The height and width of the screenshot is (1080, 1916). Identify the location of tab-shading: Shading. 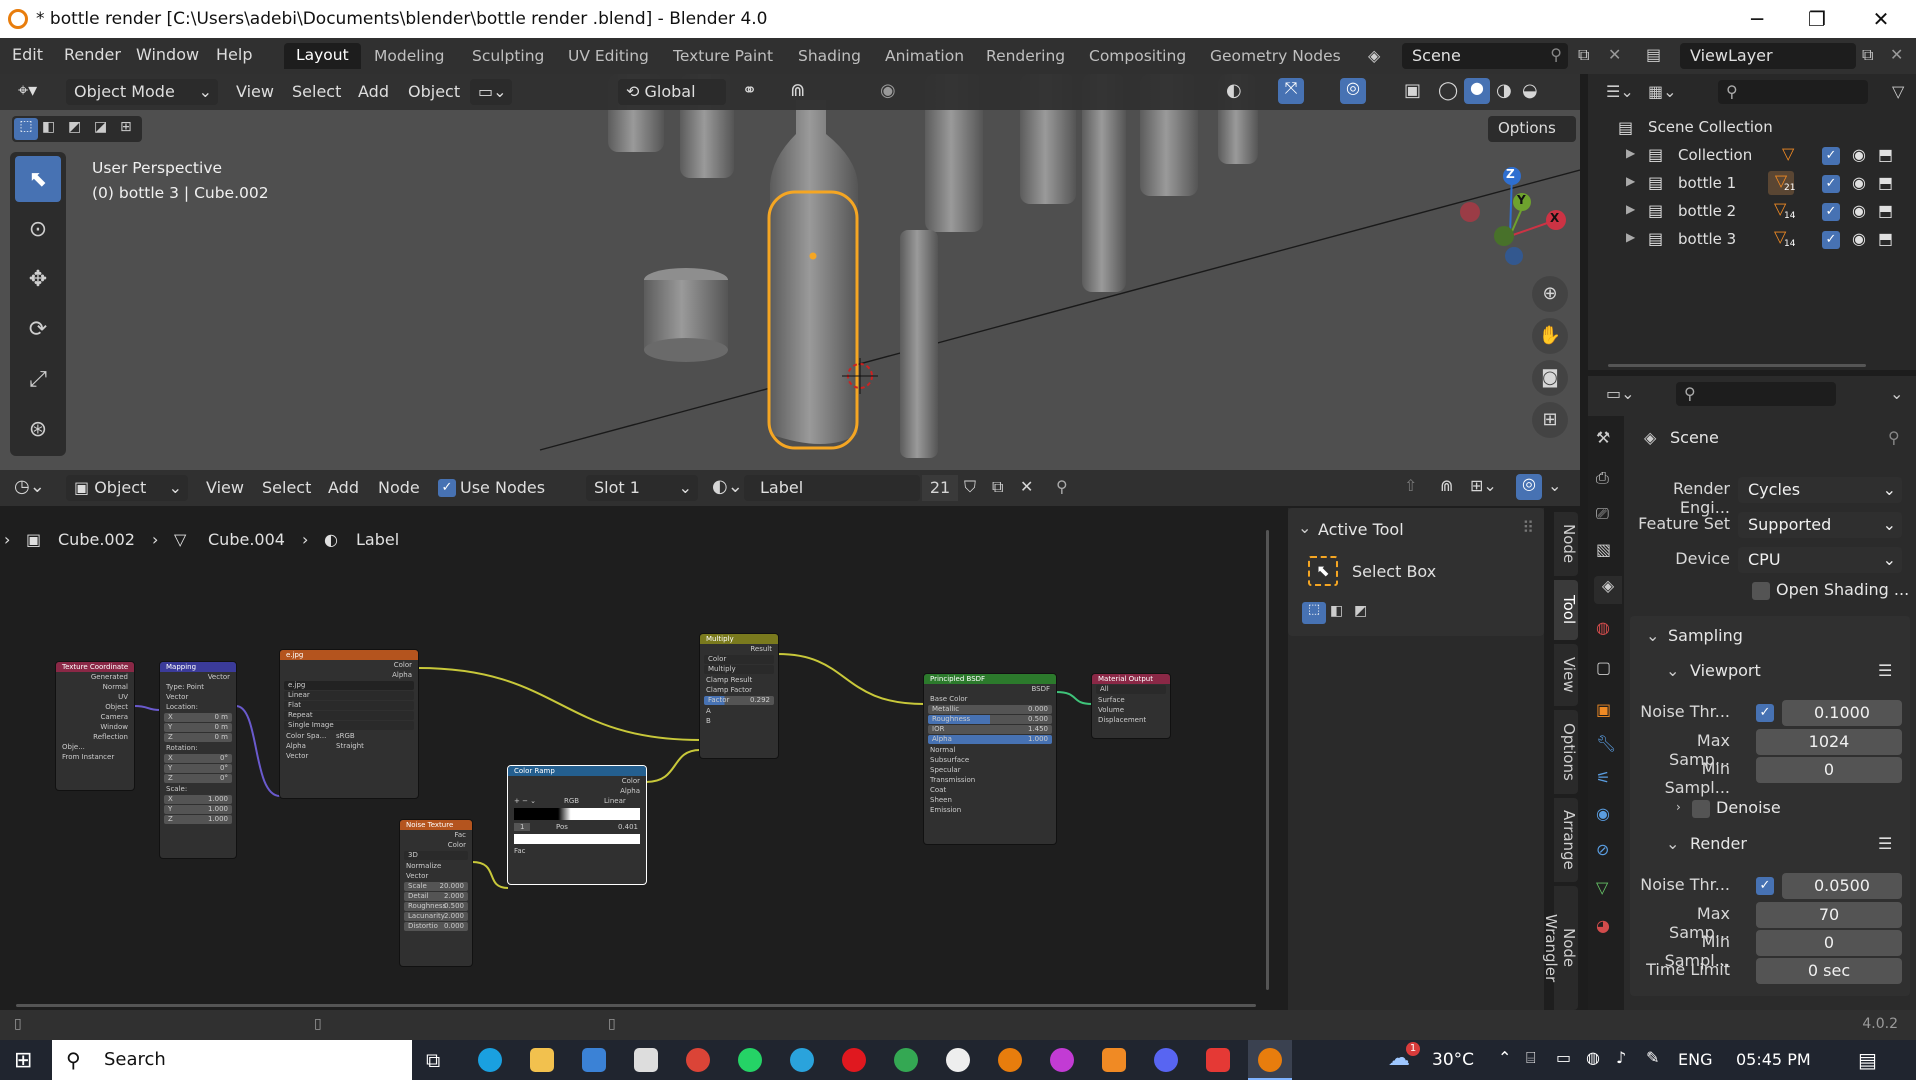
(829, 58).